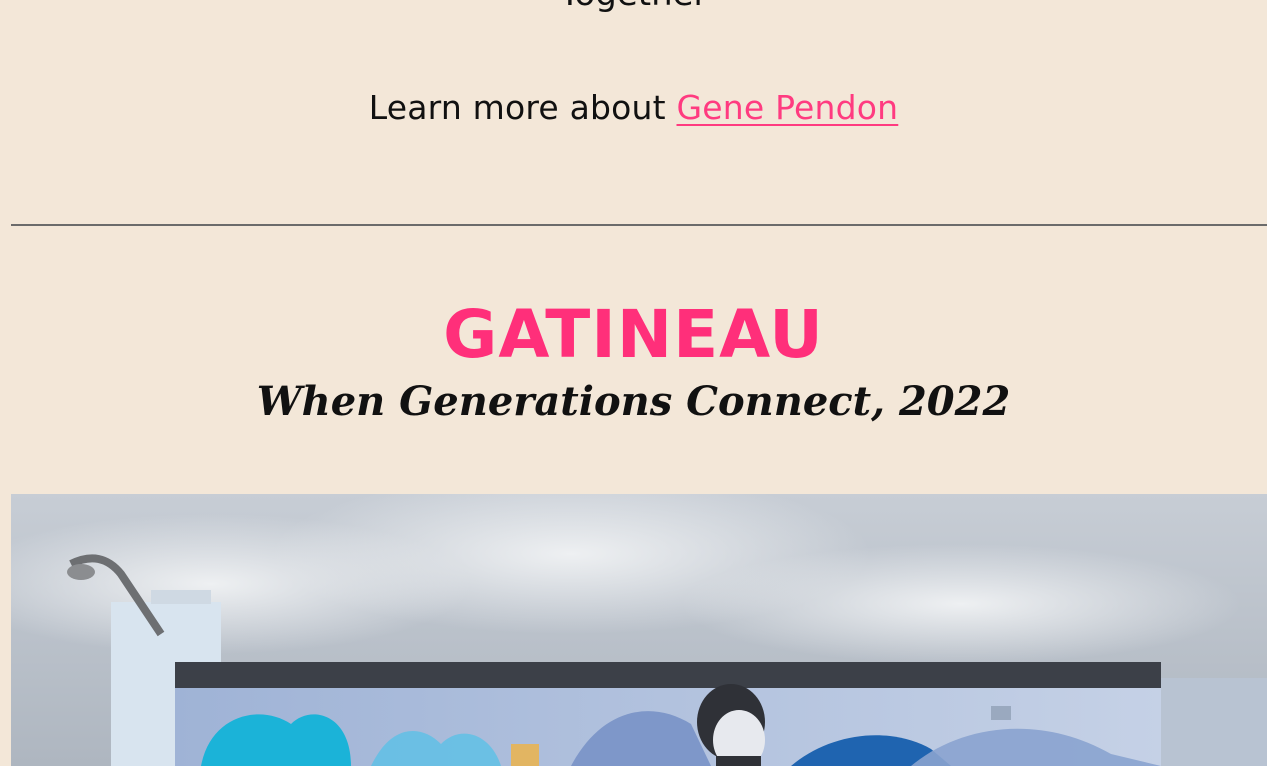 The height and width of the screenshot is (766, 1267). I want to click on cut-off-heading: Together, so click(633, 7).